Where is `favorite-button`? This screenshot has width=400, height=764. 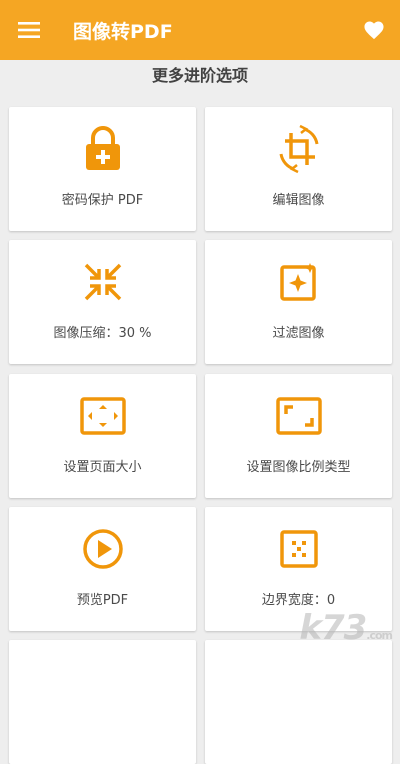
favorite-button is located at coordinates (374, 30).